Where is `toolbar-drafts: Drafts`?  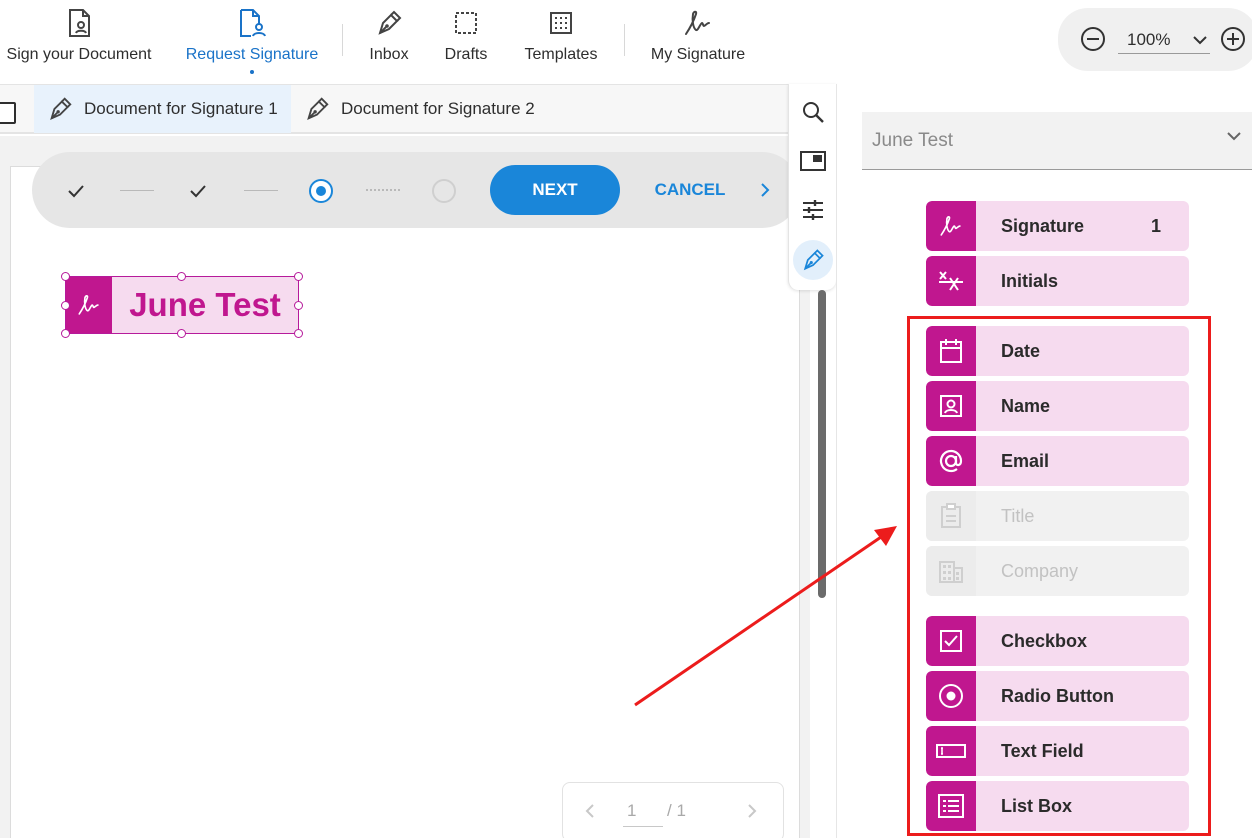
toolbar-drafts: Drafts is located at coordinates (466, 43).